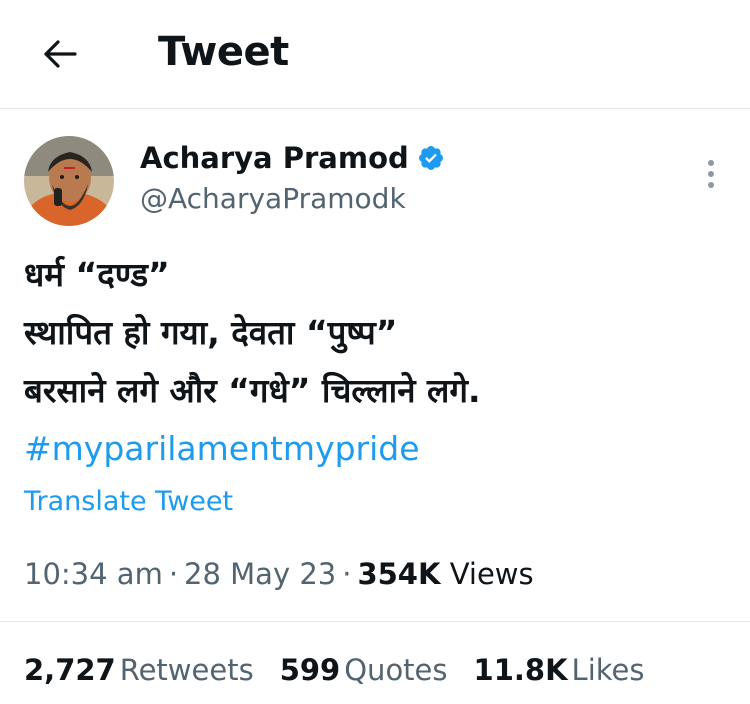  What do you see at coordinates (211, 332) in the screenshot?
I see `tweet-text-line: स्थापित हो गया, देवता “पुष्प”` at bounding box center [211, 332].